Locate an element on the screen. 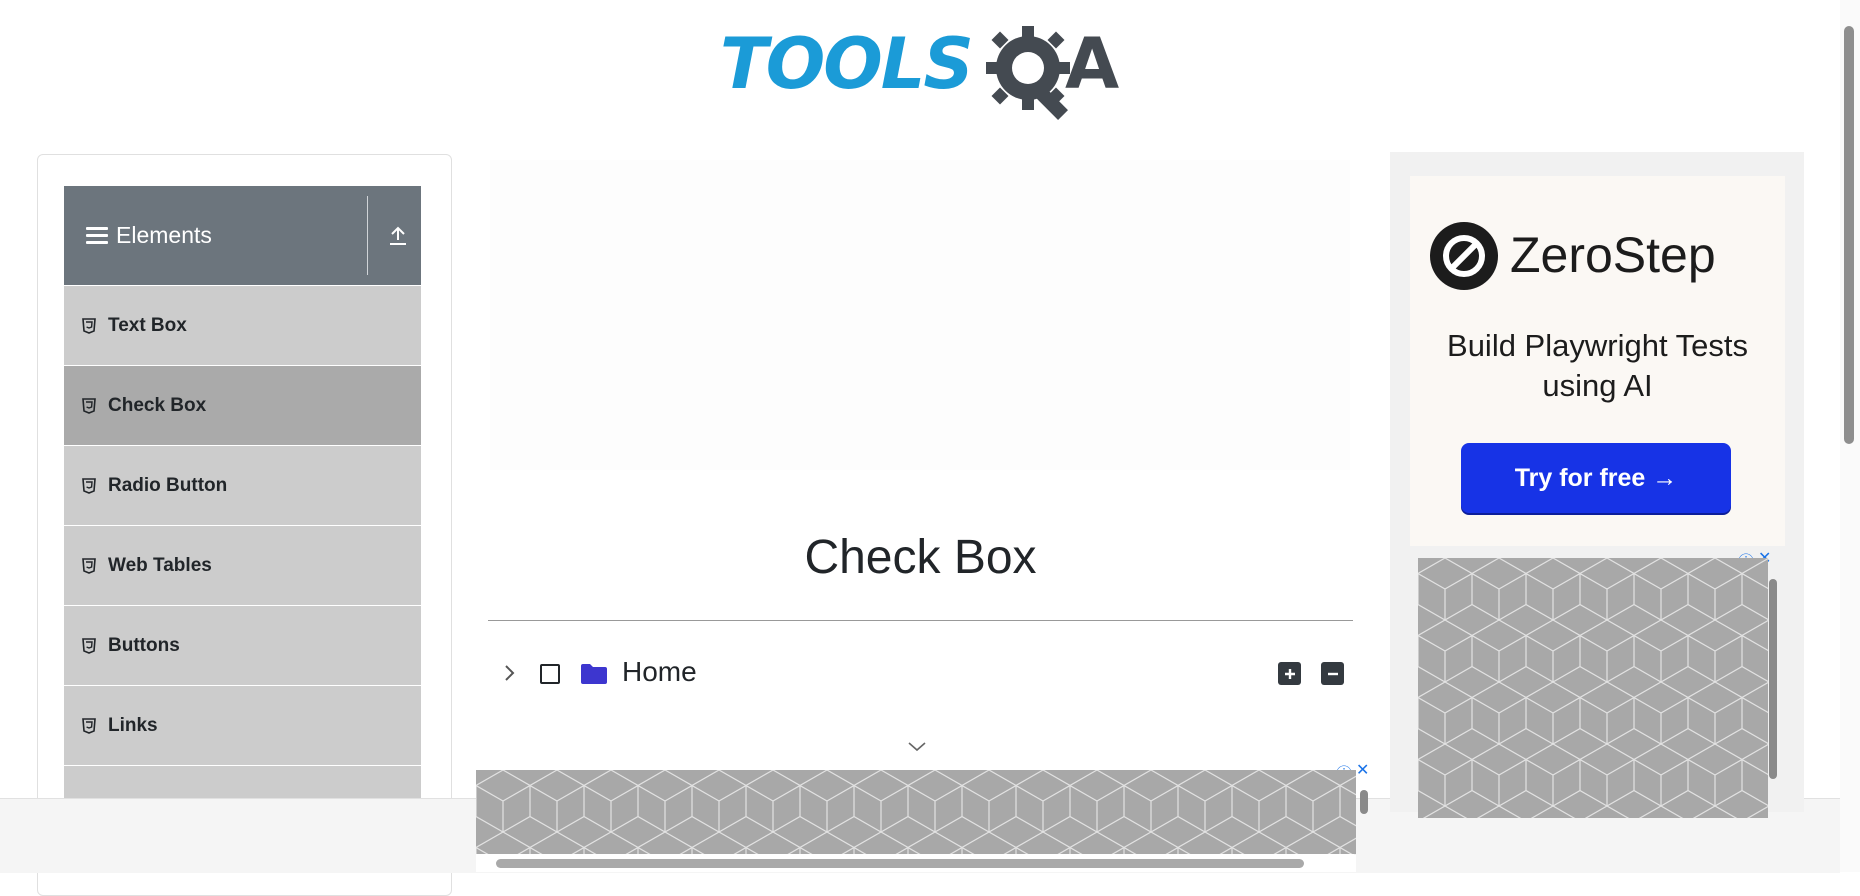 The width and height of the screenshot is (1860, 896). minus-square-icon is located at coordinates (1332, 673).